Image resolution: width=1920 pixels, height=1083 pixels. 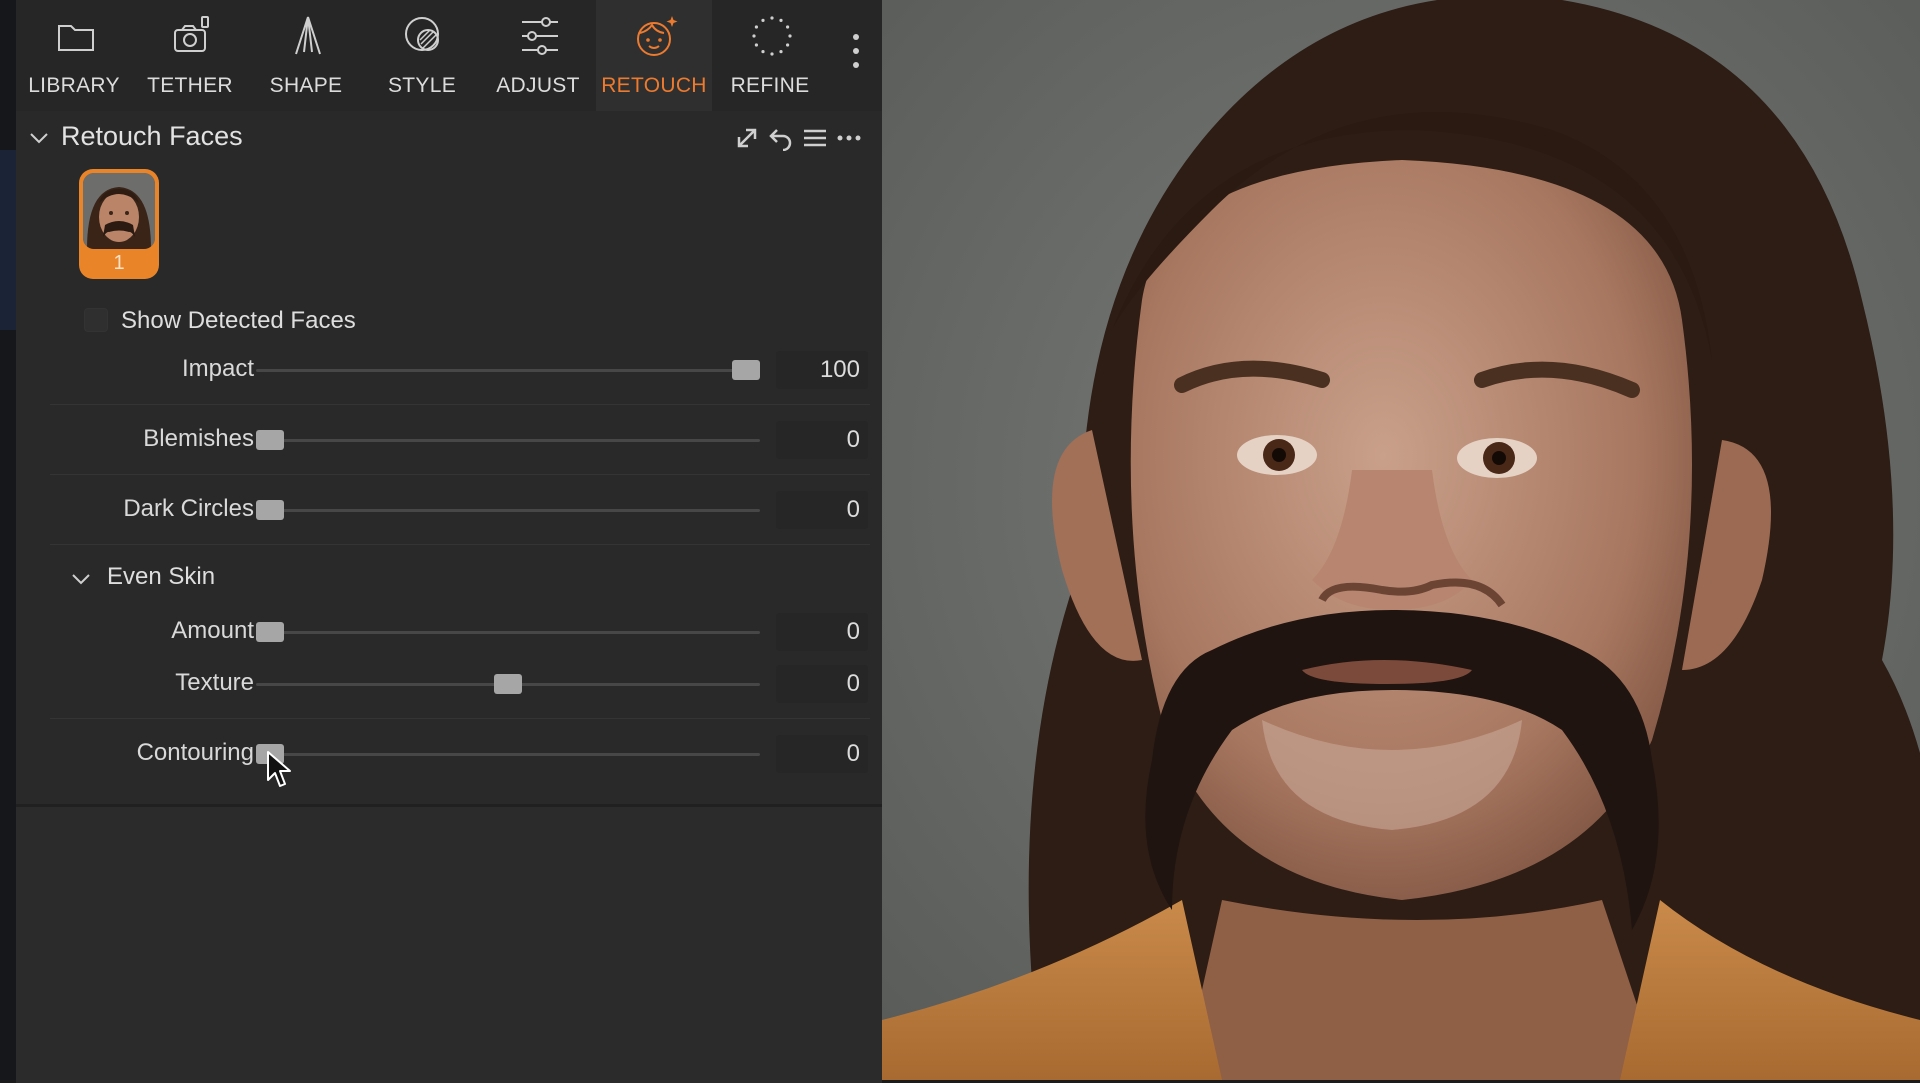 I want to click on impact-row: Impact 100, so click(x=449, y=370).